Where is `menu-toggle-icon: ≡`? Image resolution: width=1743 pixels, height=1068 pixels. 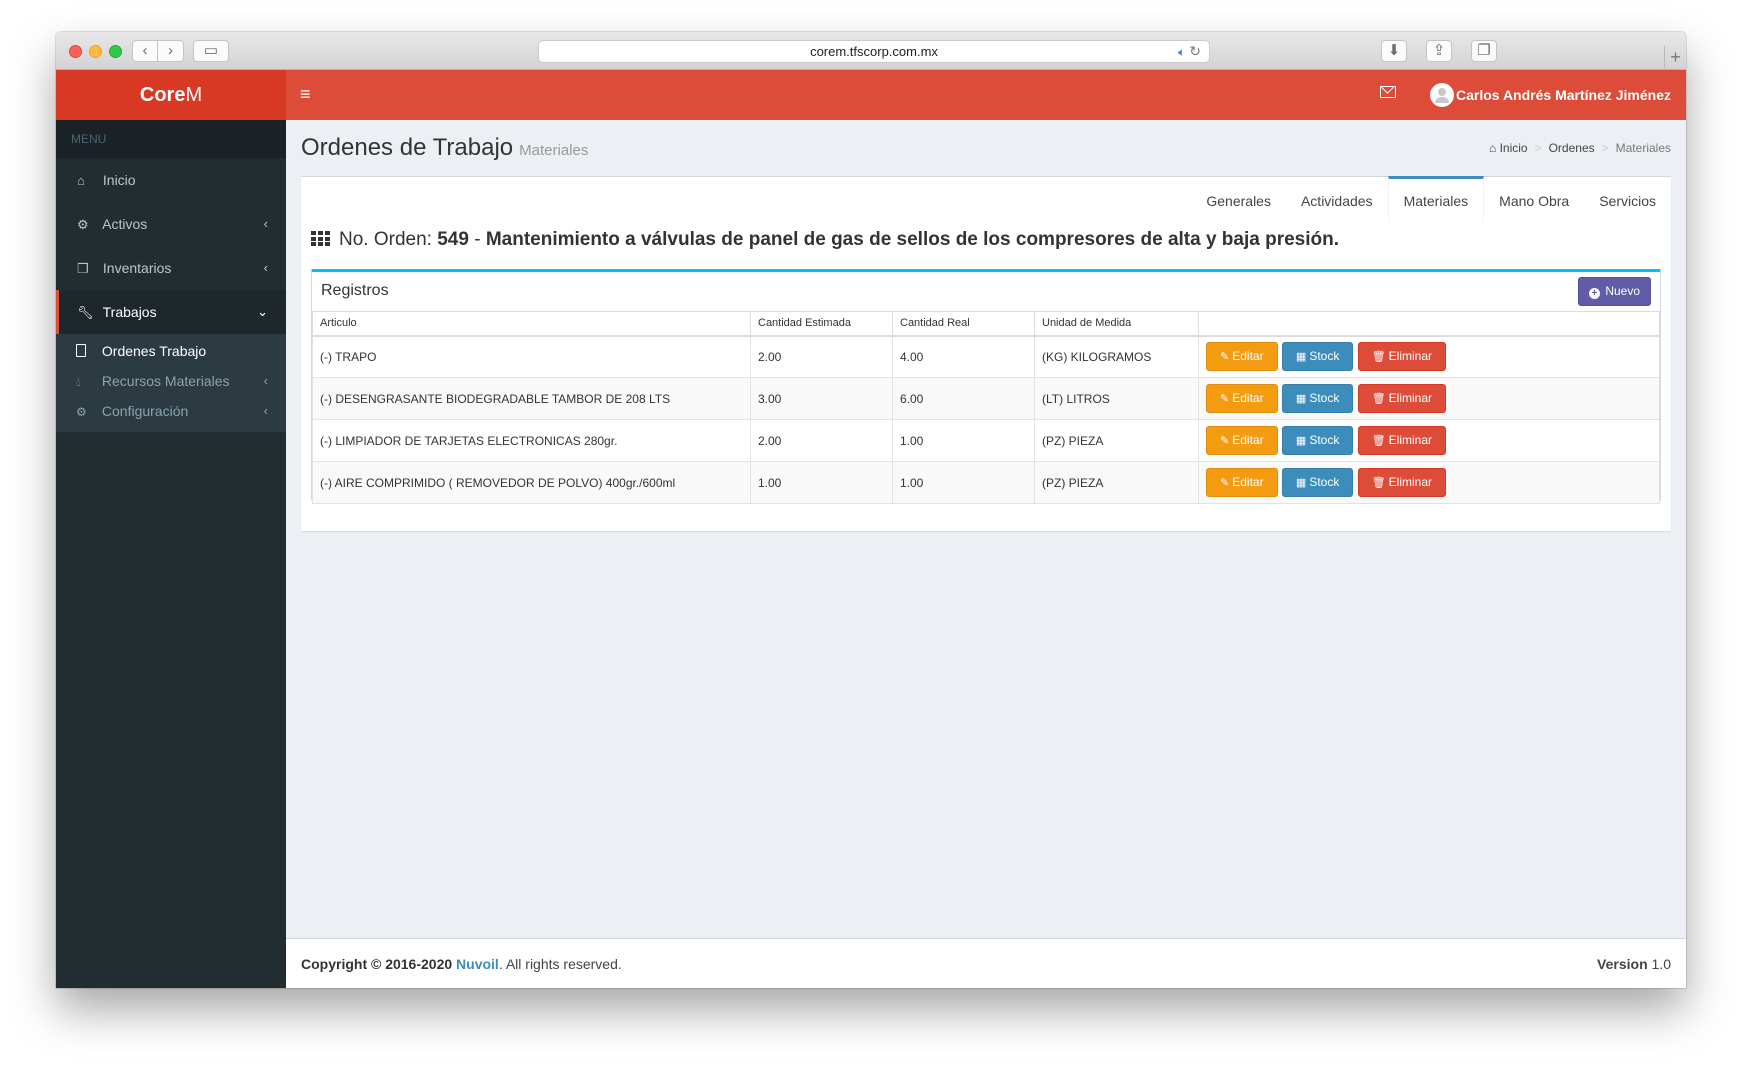
menu-toggle-icon: ≡ is located at coordinates (305, 94).